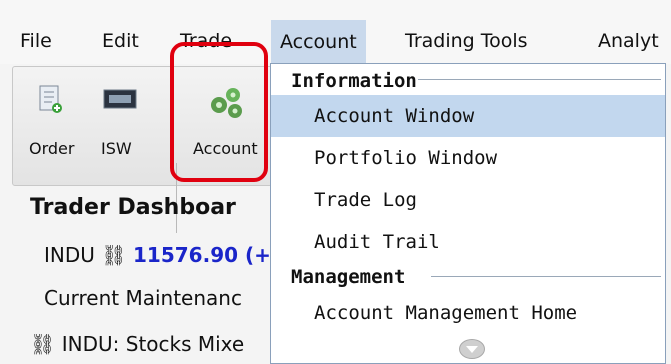 Image resolution: width=671 pixels, height=364 pixels. Describe the element at coordinates (36, 41) in the screenshot. I see `menu-file: File` at that location.